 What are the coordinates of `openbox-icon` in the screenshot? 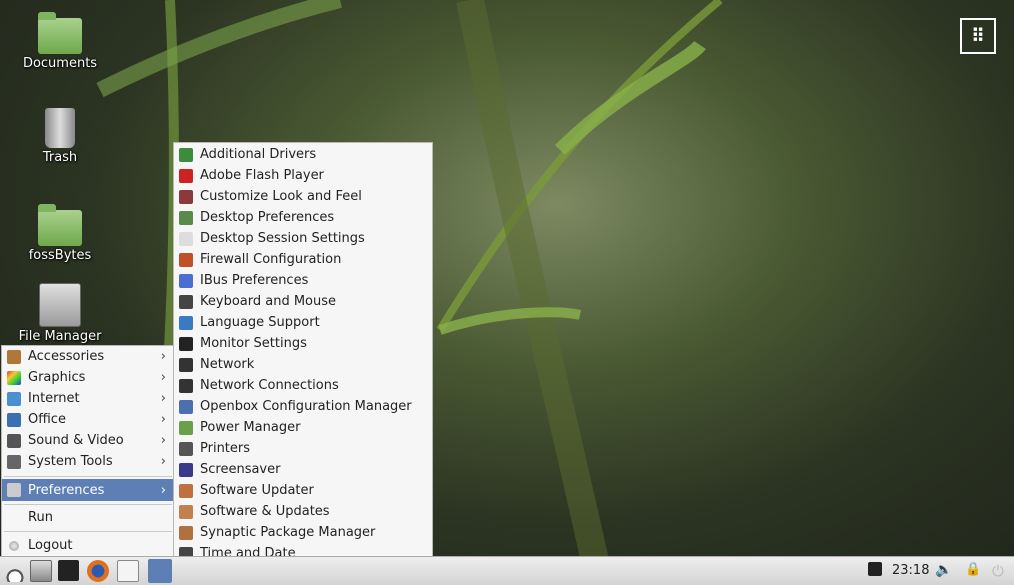 It's located at (186, 406).